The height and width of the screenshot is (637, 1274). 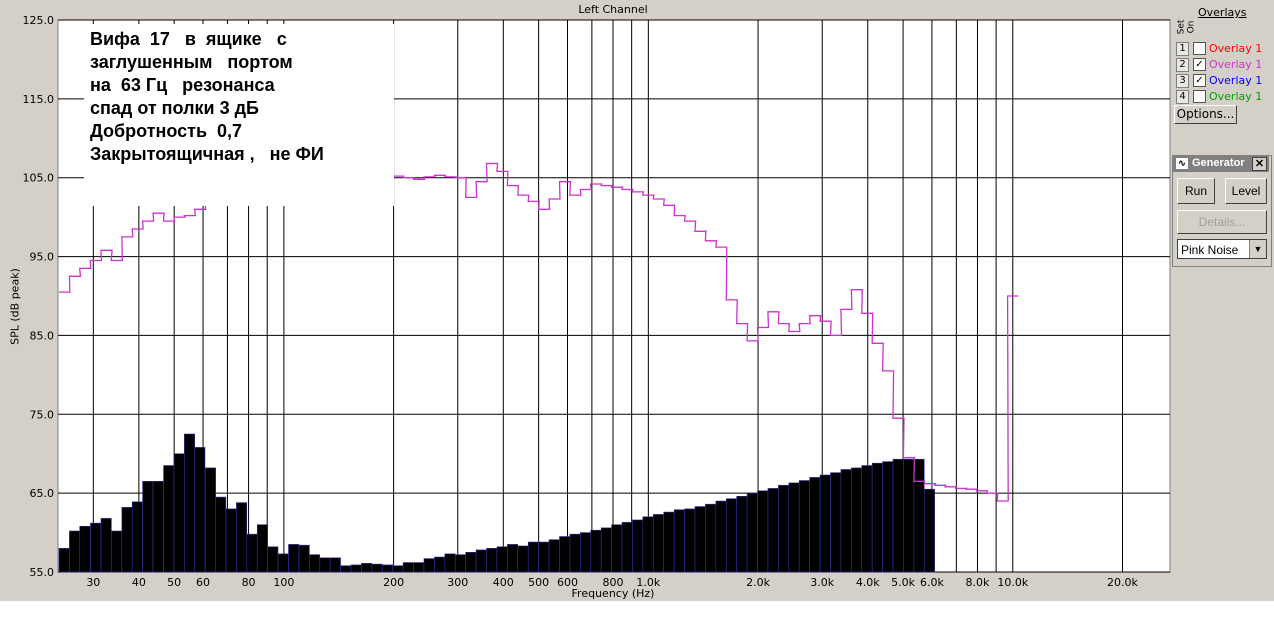 I want to click on overlay-row-1: 1 Overlay 1, so click(x=1224, y=48).